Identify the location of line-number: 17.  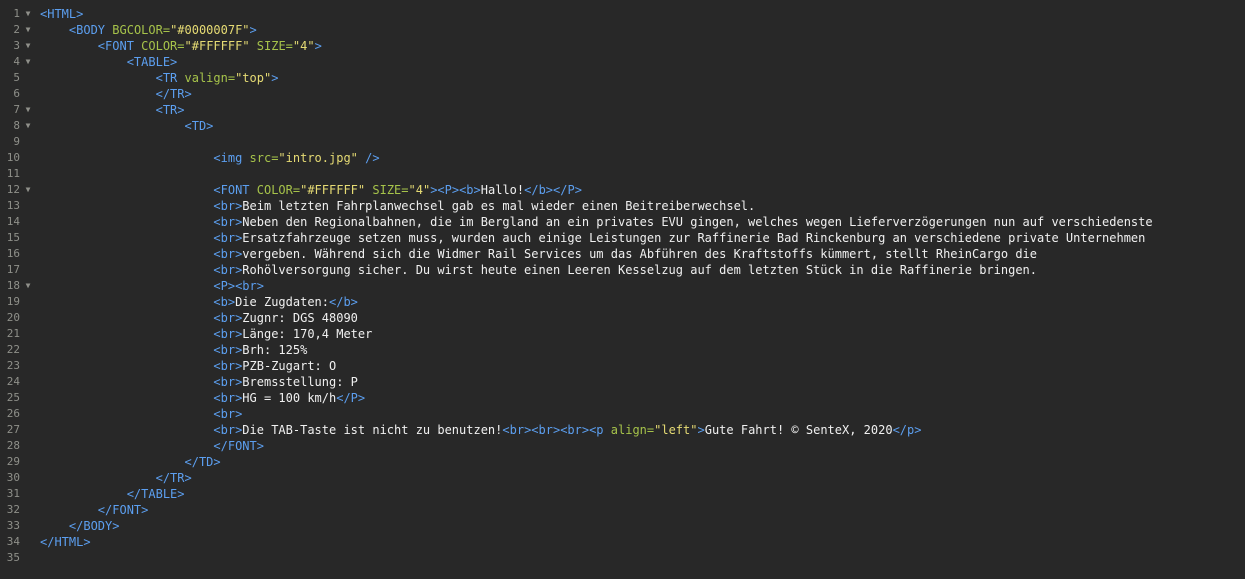
(13, 269).